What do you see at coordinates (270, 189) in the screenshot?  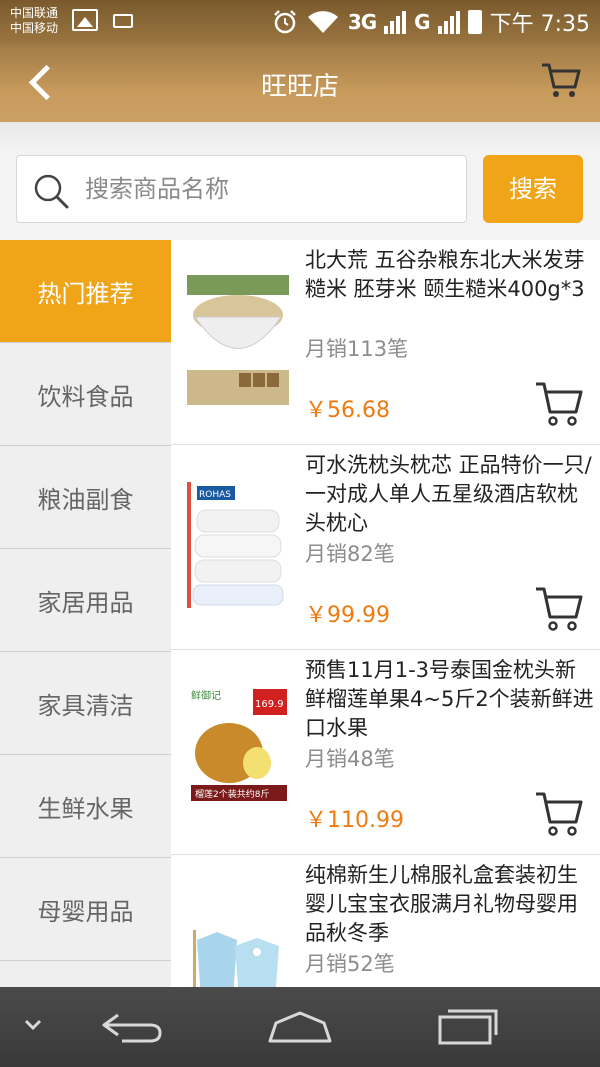 I see `search-input` at bounding box center [270, 189].